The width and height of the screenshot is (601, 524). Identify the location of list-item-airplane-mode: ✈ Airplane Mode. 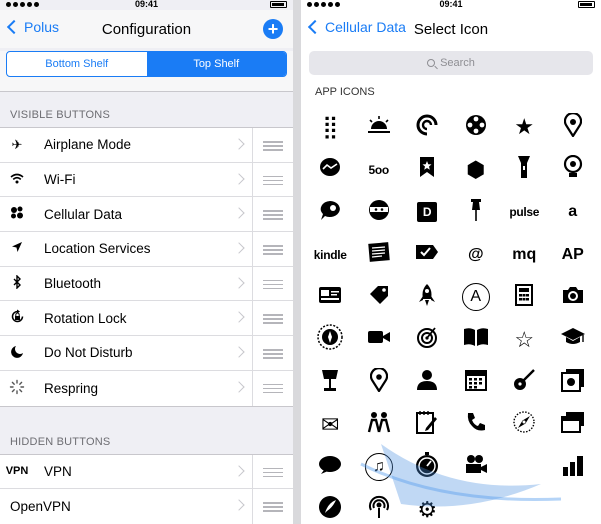
(146, 145).